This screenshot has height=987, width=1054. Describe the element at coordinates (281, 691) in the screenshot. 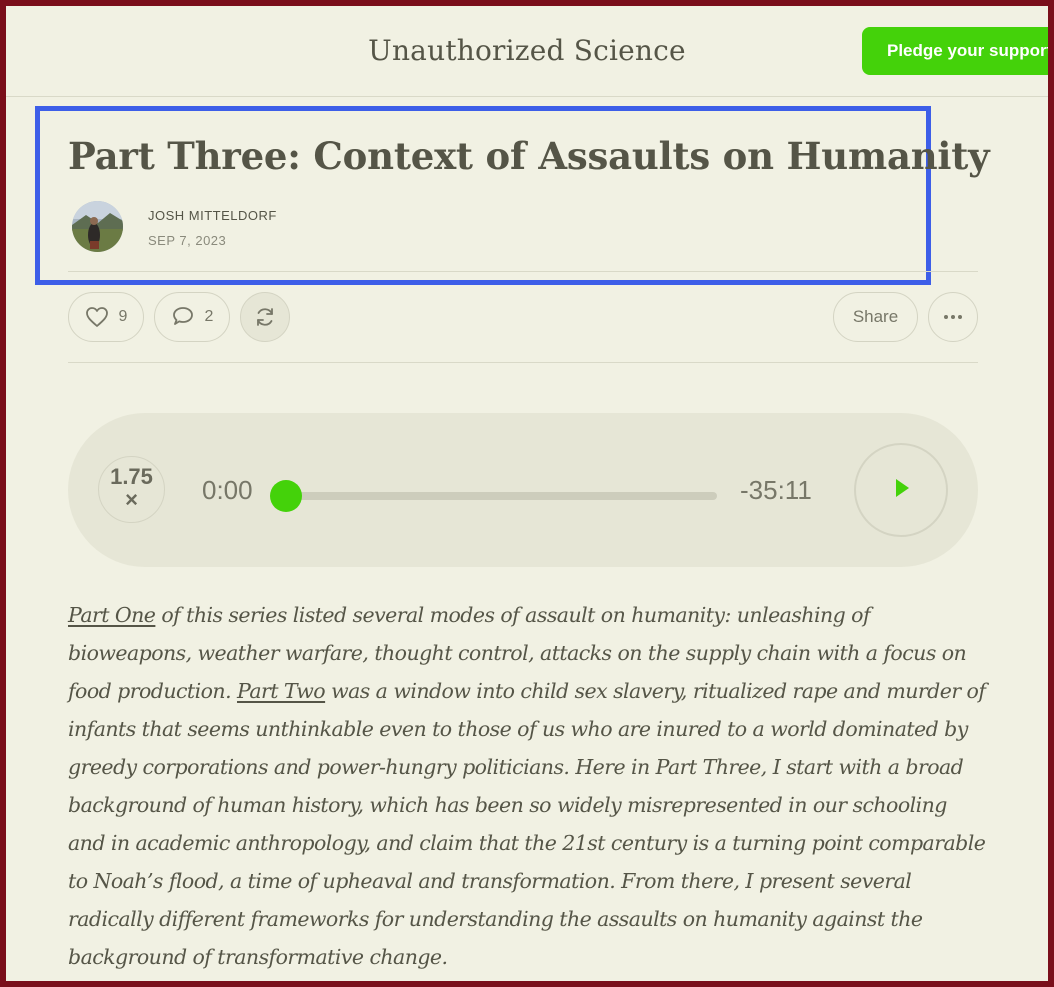

I see `part-two-link: Part Two` at that location.